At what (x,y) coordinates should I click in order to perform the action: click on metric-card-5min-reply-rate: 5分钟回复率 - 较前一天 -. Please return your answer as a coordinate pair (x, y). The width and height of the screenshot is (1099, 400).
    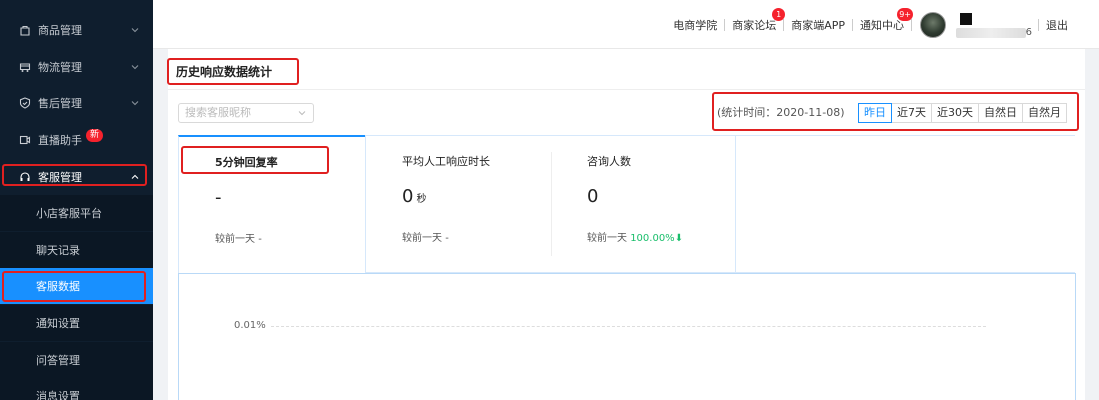
    Looking at the image, I should click on (271, 204).